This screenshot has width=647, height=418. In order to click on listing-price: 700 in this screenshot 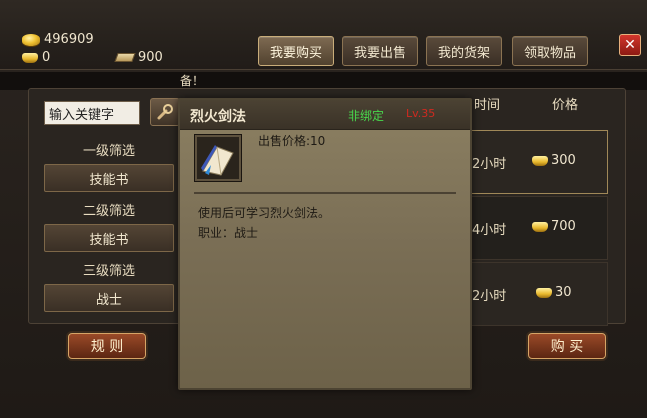, I will do `click(554, 226)`.